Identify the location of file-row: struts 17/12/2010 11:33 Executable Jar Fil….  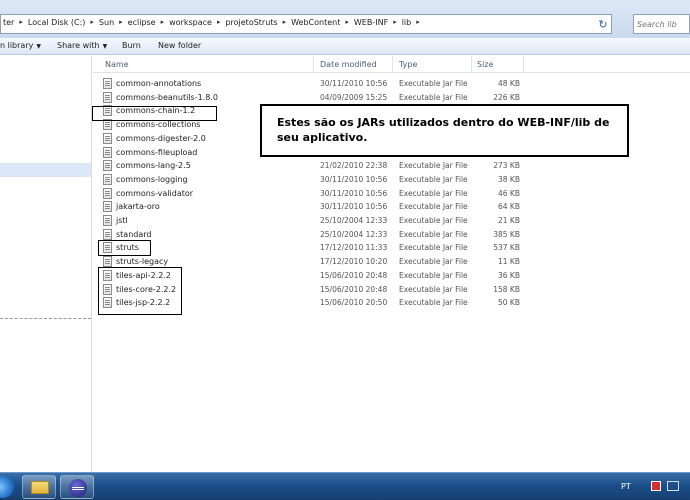
(343, 248).